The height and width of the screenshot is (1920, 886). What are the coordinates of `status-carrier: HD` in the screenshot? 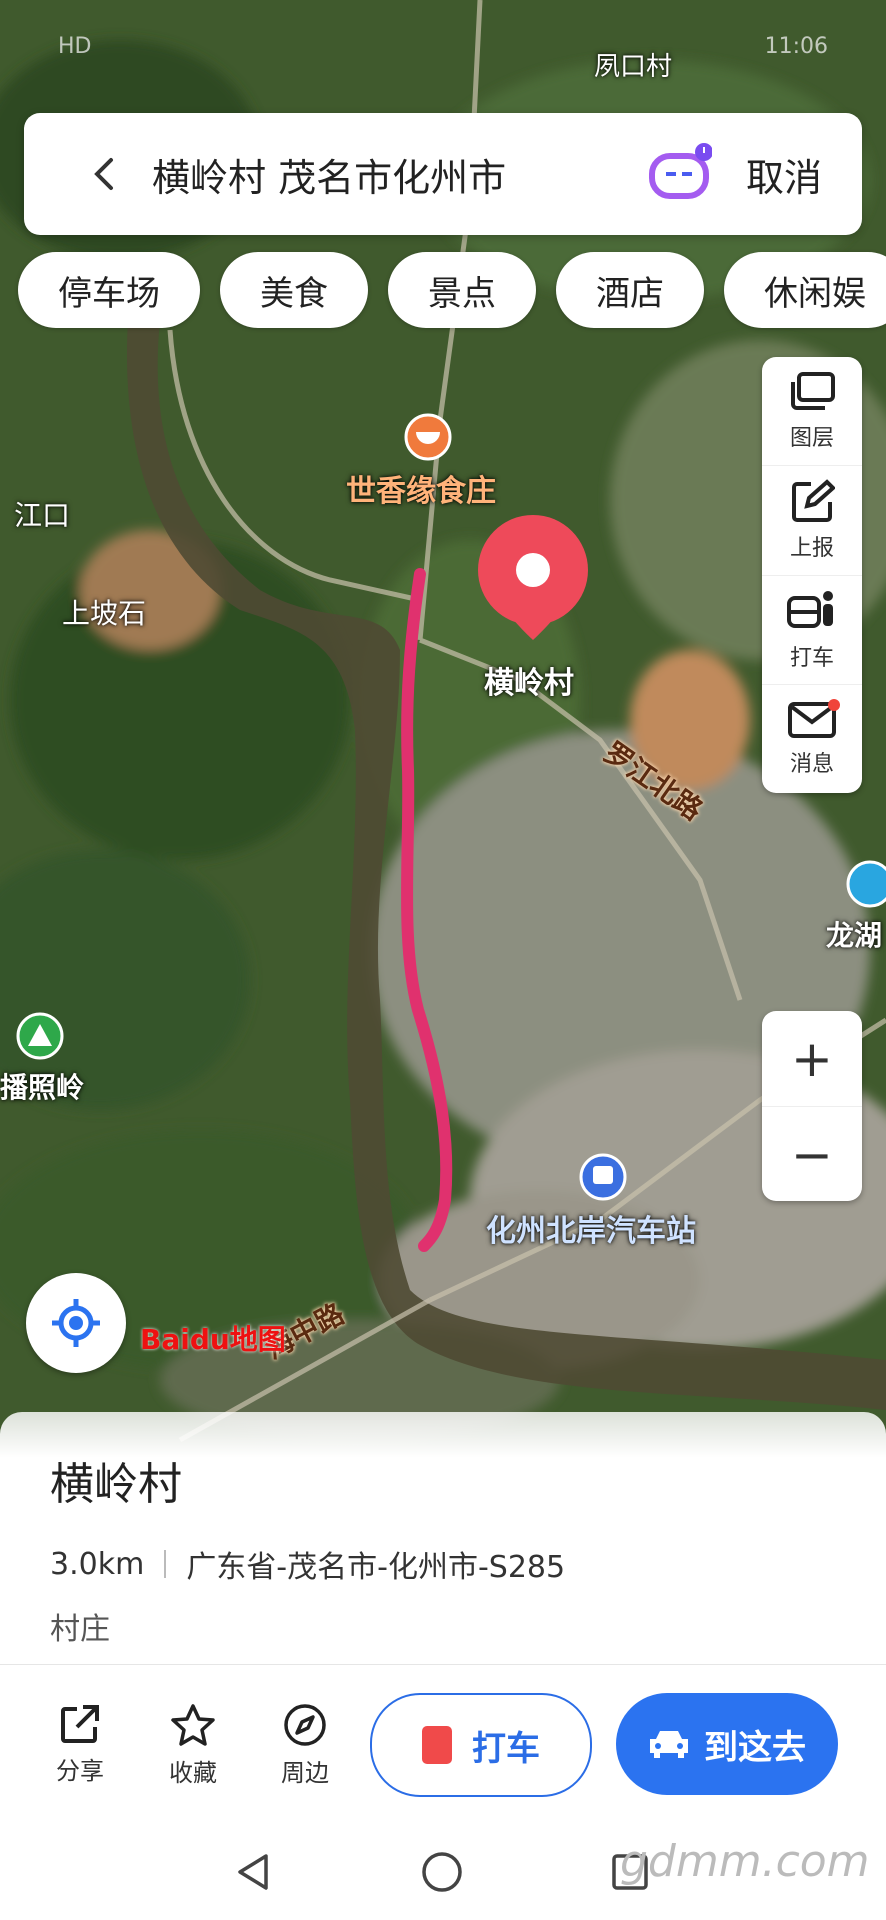 It's located at (75, 46).